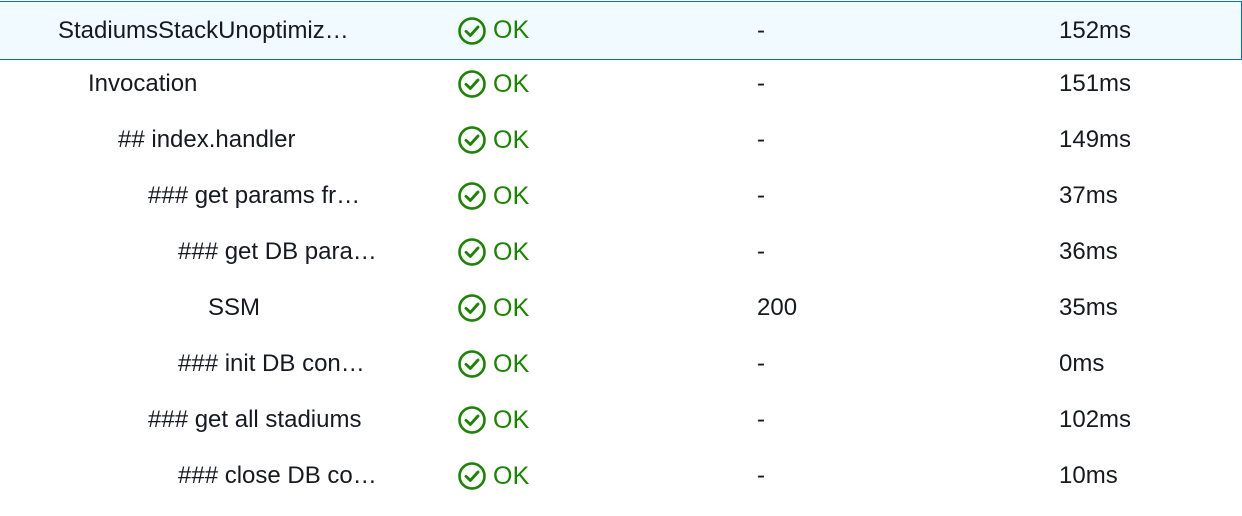 The width and height of the screenshot is (1242, 516). What do you see at coordinates (621, 140) in the screenshot?
I see `table-row: ## index.handler OK - 149ms` at bounding box center [621, 140].